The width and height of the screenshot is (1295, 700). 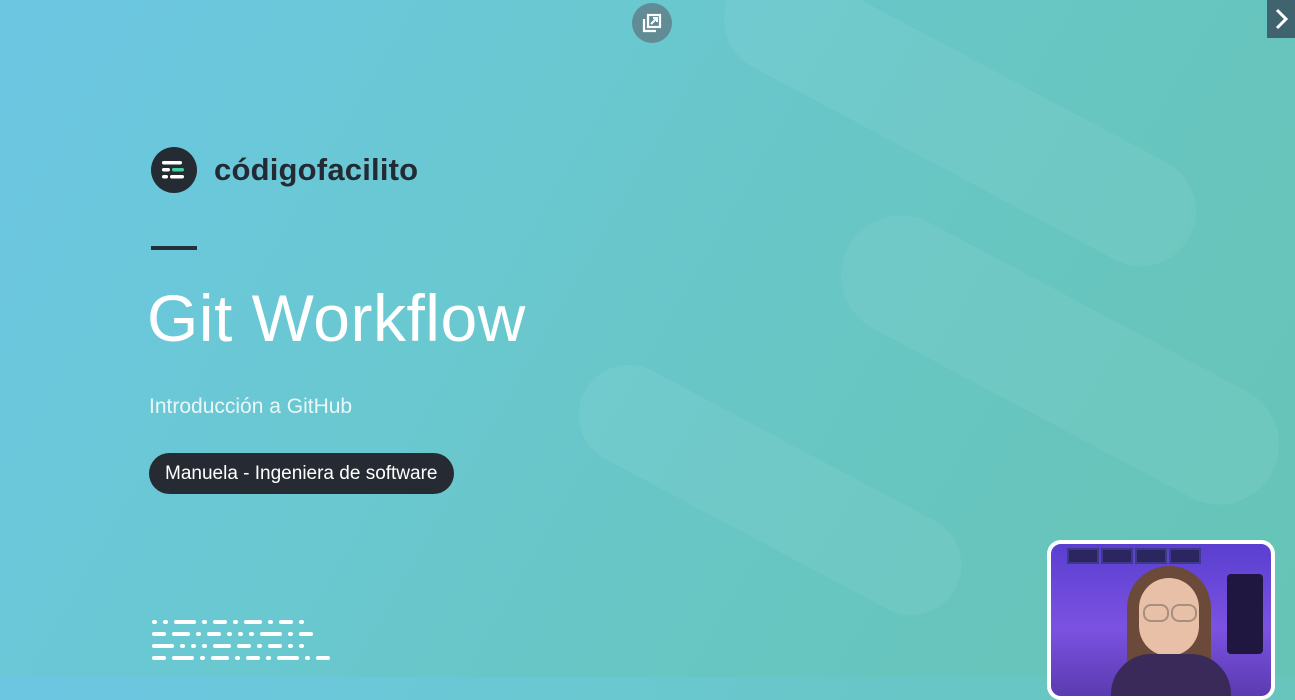 What do you see at coordinates (1245, 614) in the screenshot?
I see `background-equipment` at bounding box center [1245, 614].